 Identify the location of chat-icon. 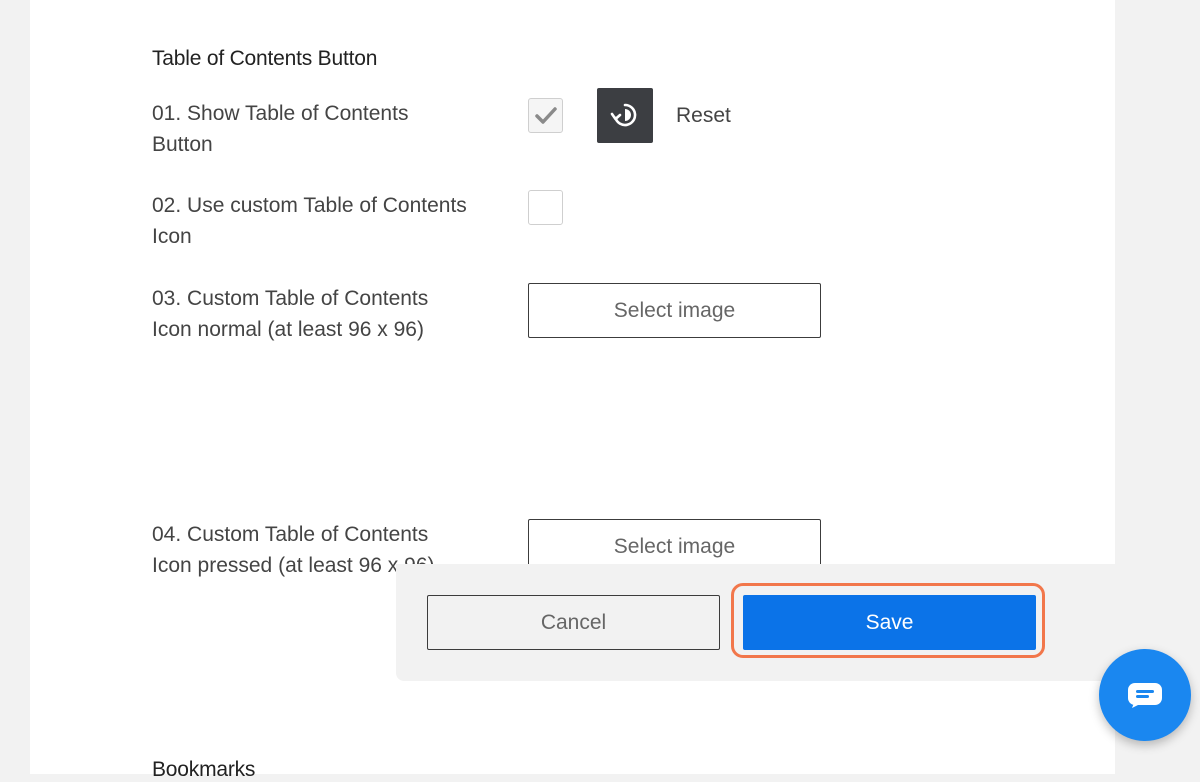
(1145, 695).